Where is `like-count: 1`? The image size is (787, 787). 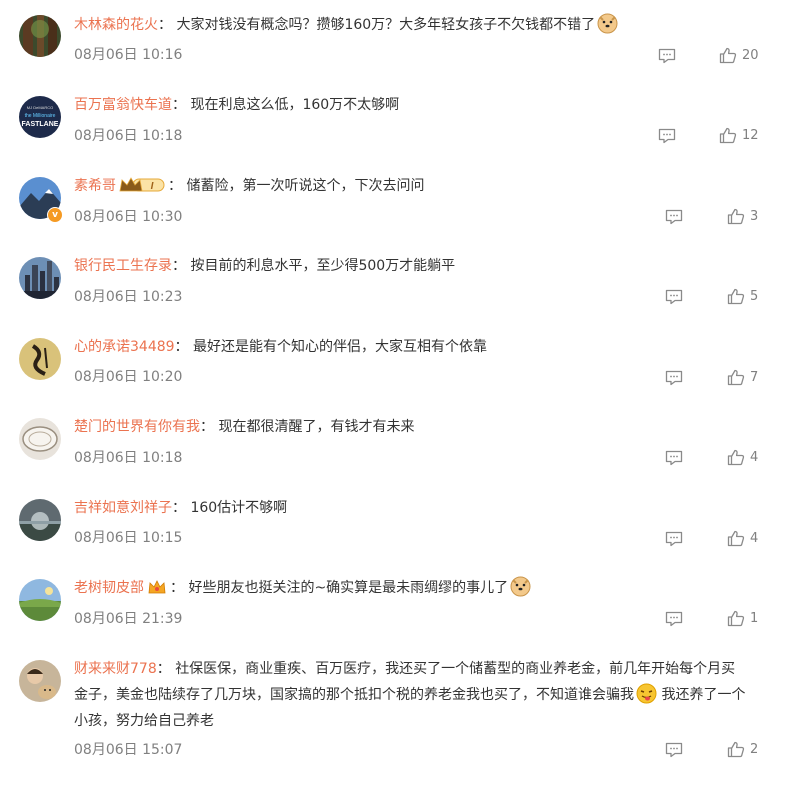 like-count: 1 is located at coordinates (754, 618).